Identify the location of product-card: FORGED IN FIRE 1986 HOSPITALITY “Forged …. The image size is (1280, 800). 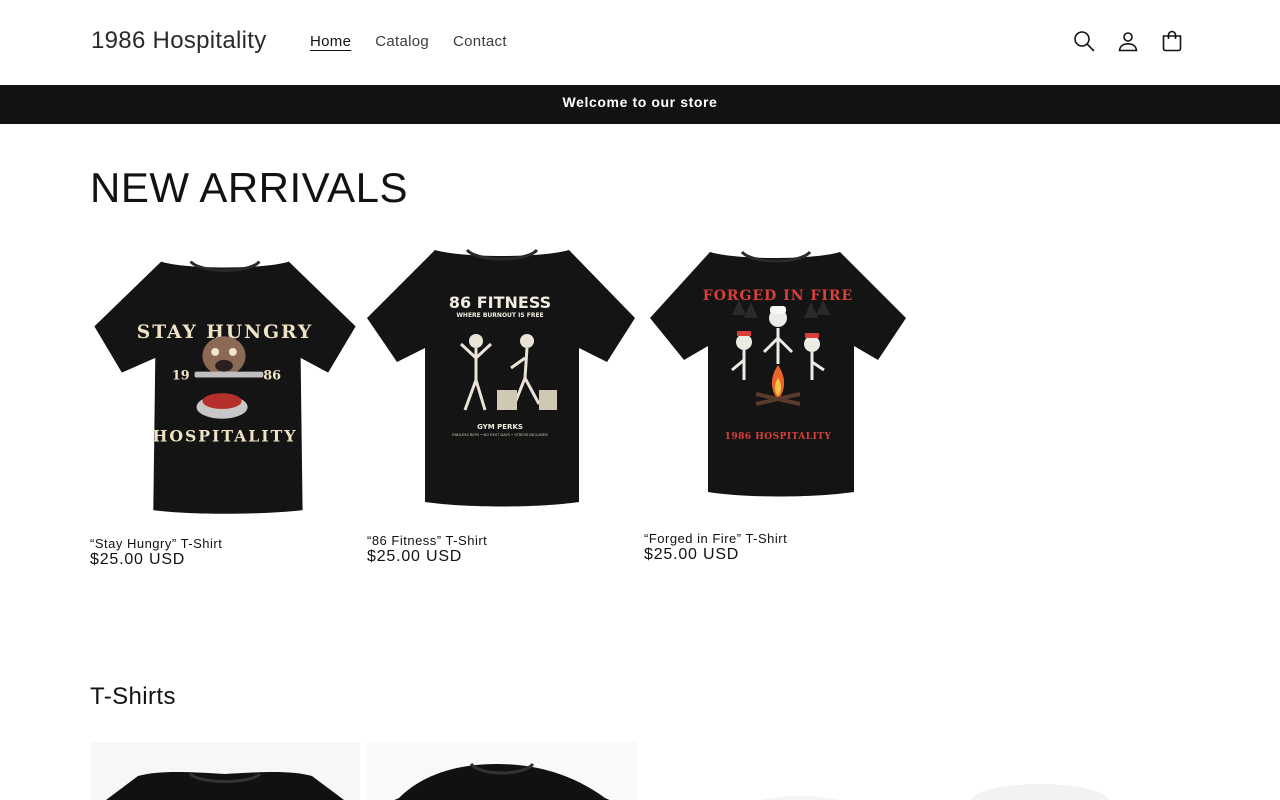
(779, 401).